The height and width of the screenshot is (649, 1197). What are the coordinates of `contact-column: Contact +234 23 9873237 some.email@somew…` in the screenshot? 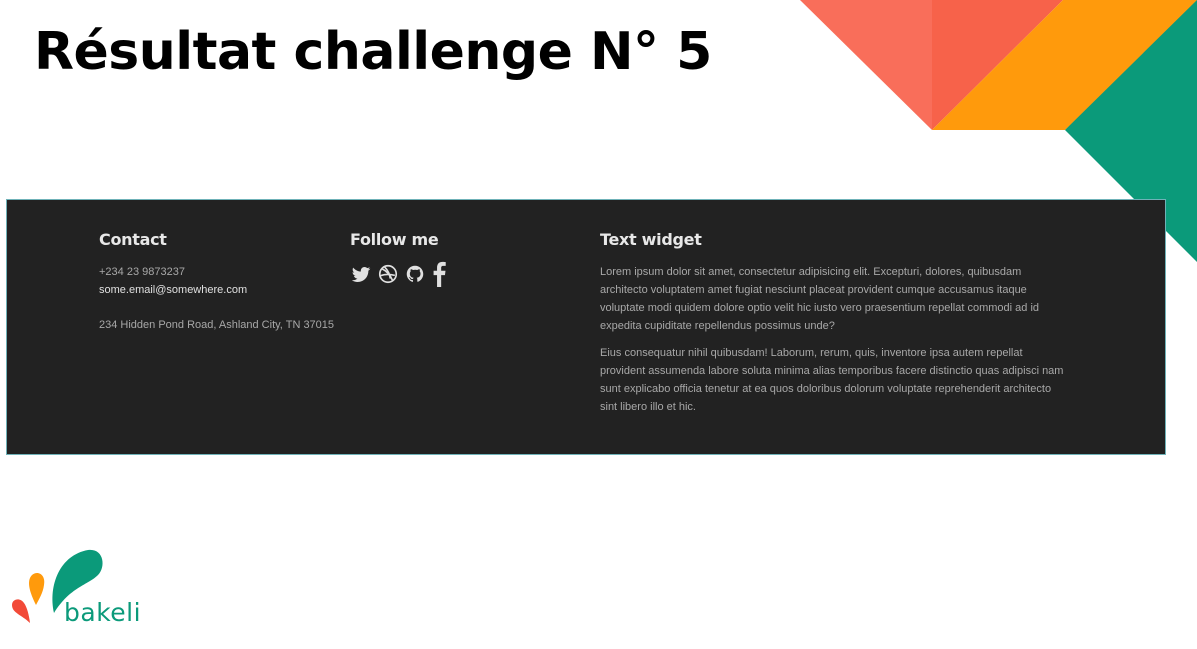 It's located at (219, 282).